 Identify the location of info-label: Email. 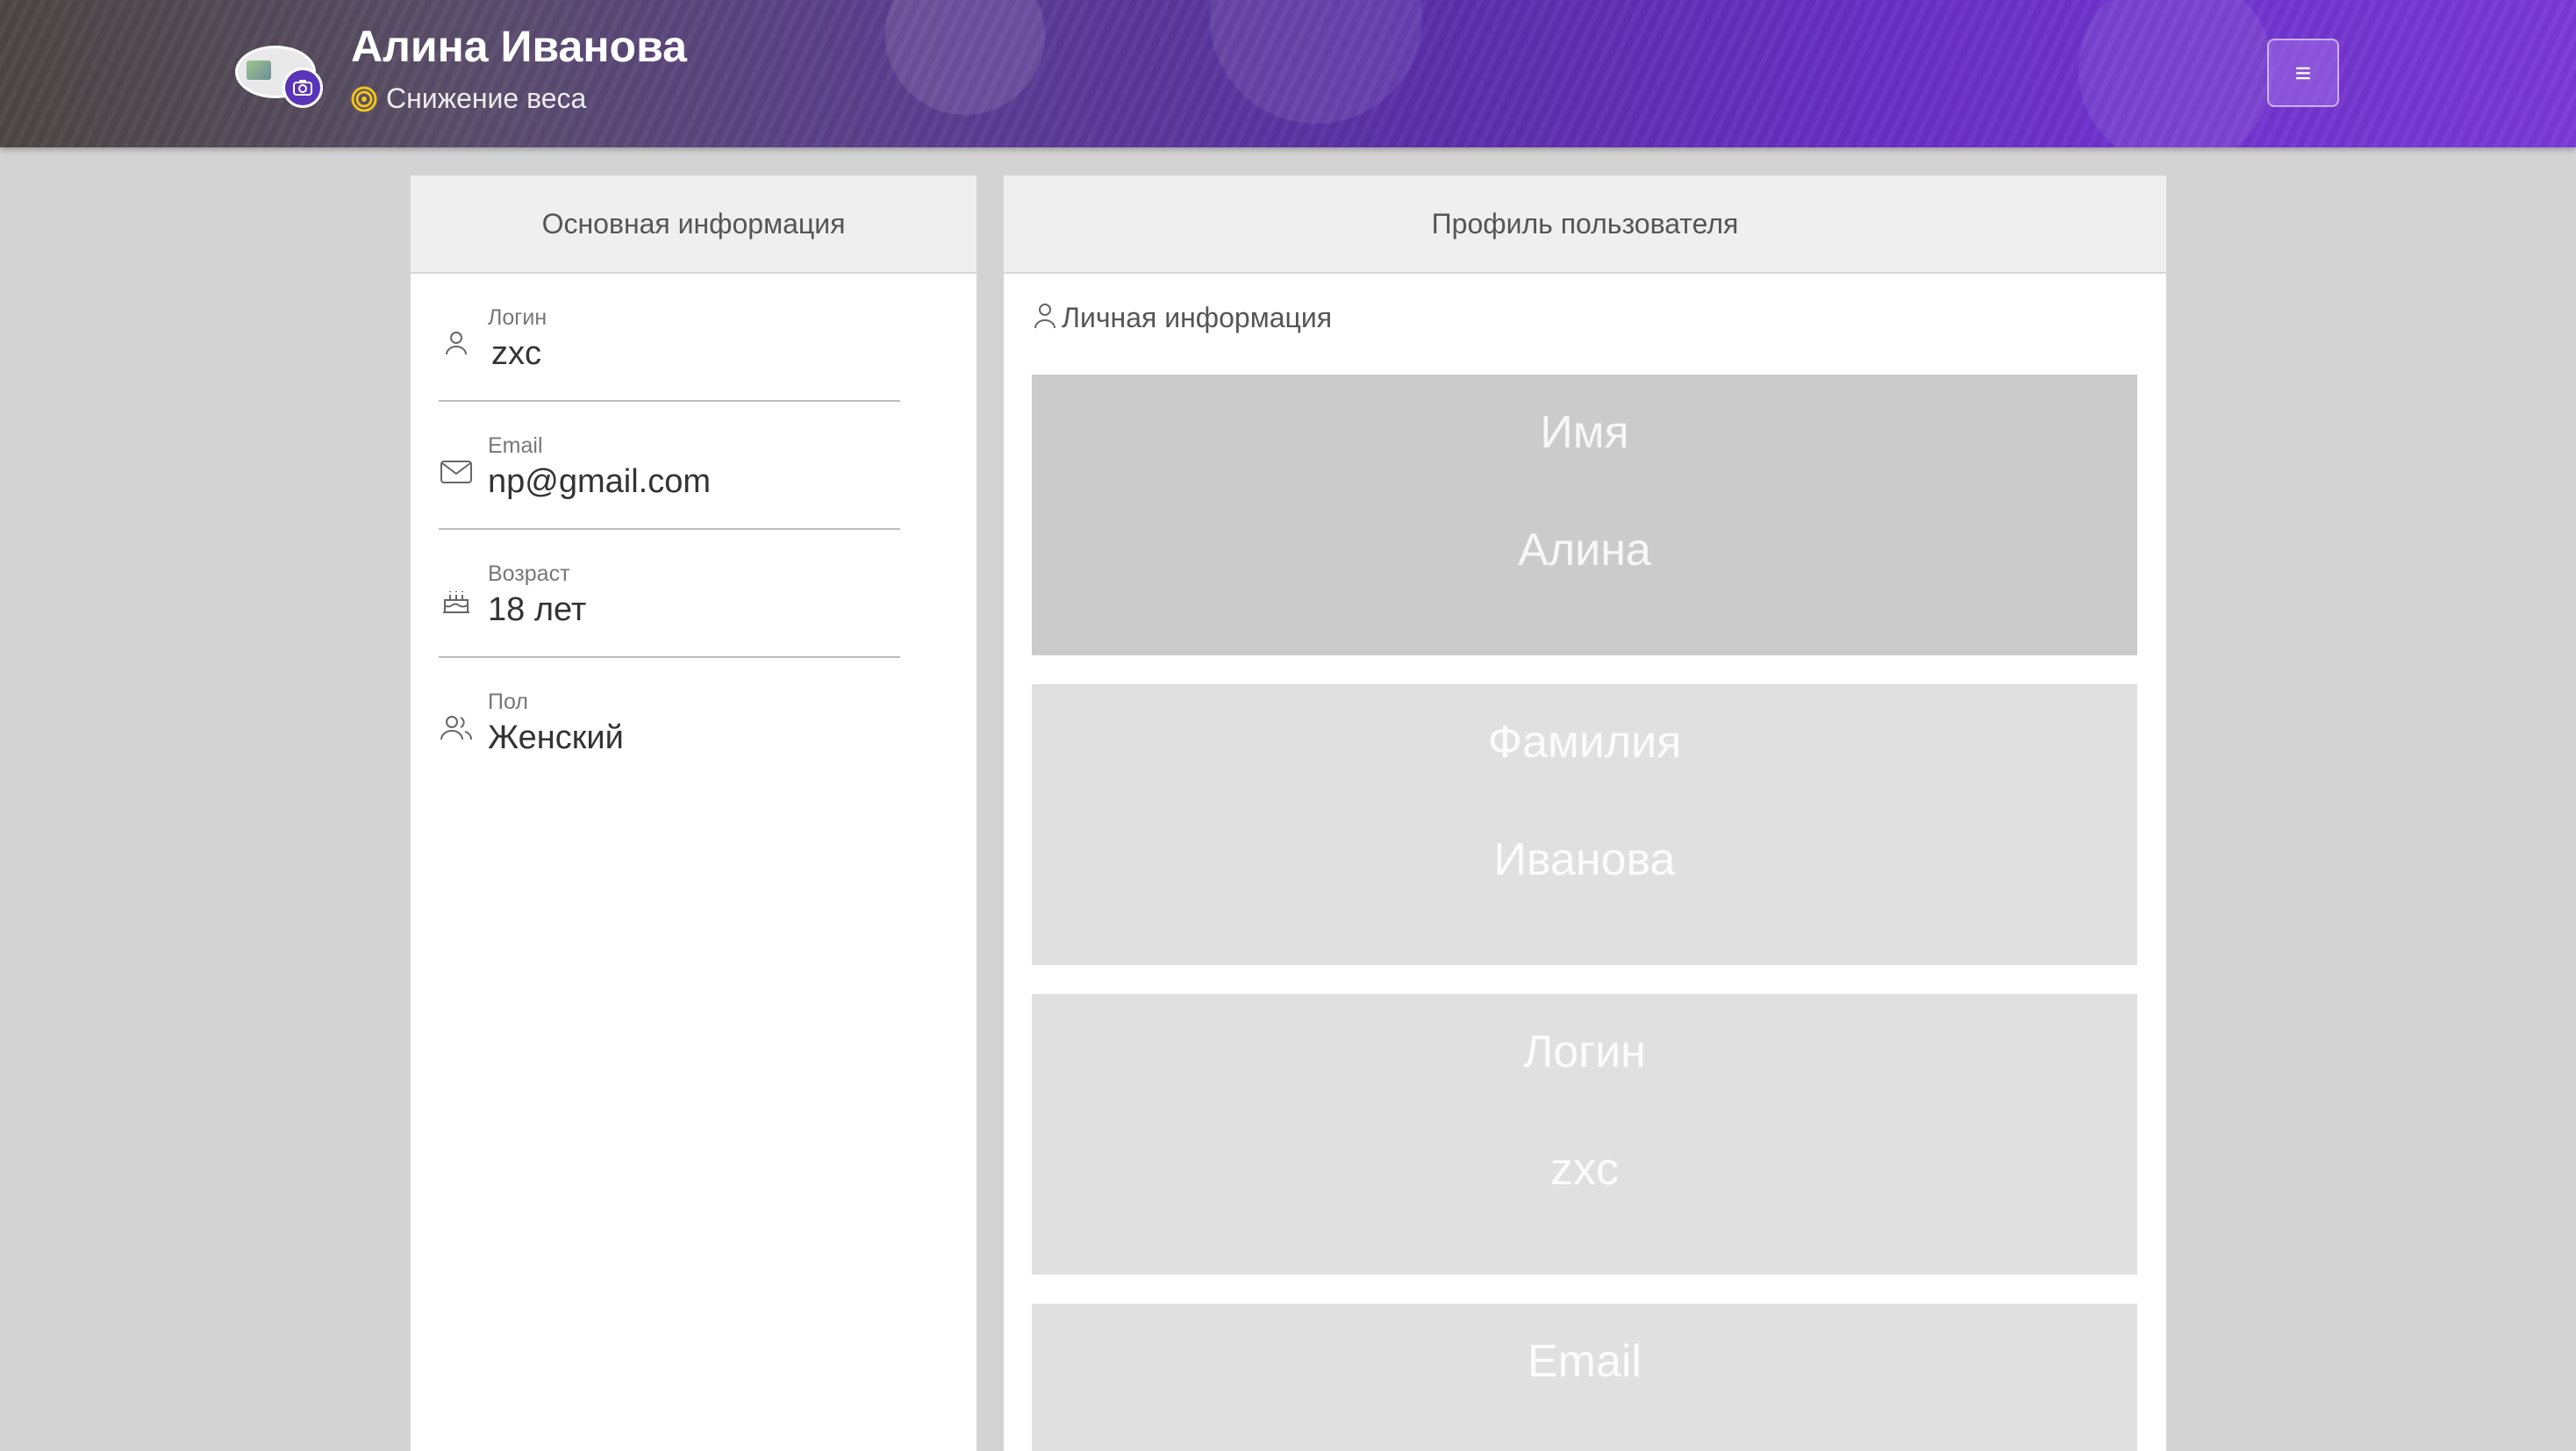
(515, 445).